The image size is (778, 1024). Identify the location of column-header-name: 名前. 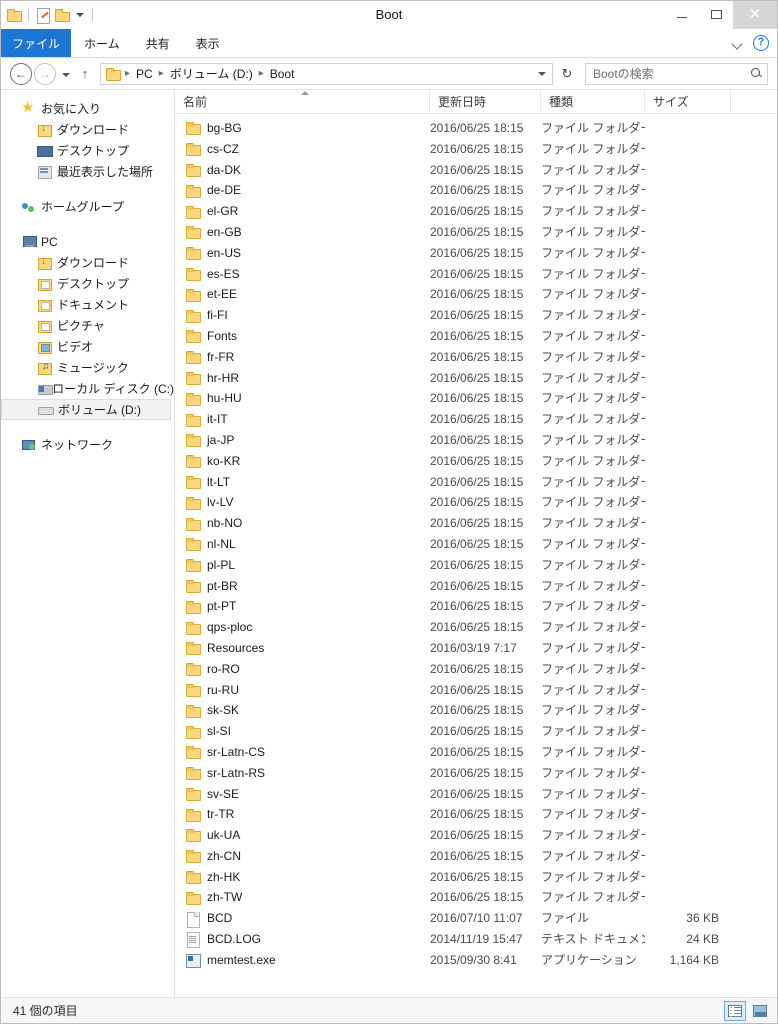
(302, 102).